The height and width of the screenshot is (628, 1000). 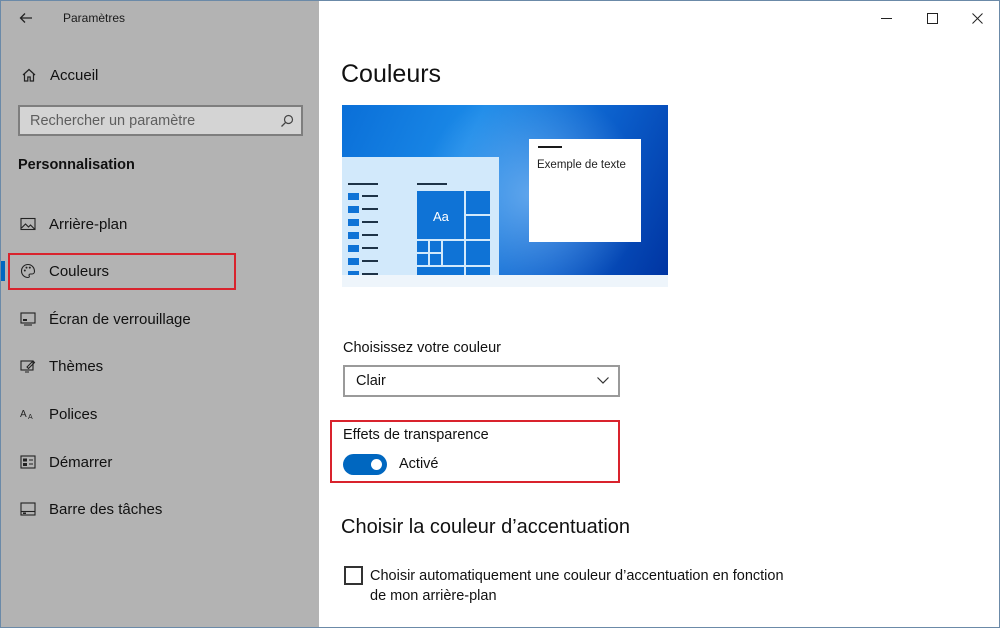 I want to click on sidebar-item-label: Barre des tâches, so click(x=106, y=509).